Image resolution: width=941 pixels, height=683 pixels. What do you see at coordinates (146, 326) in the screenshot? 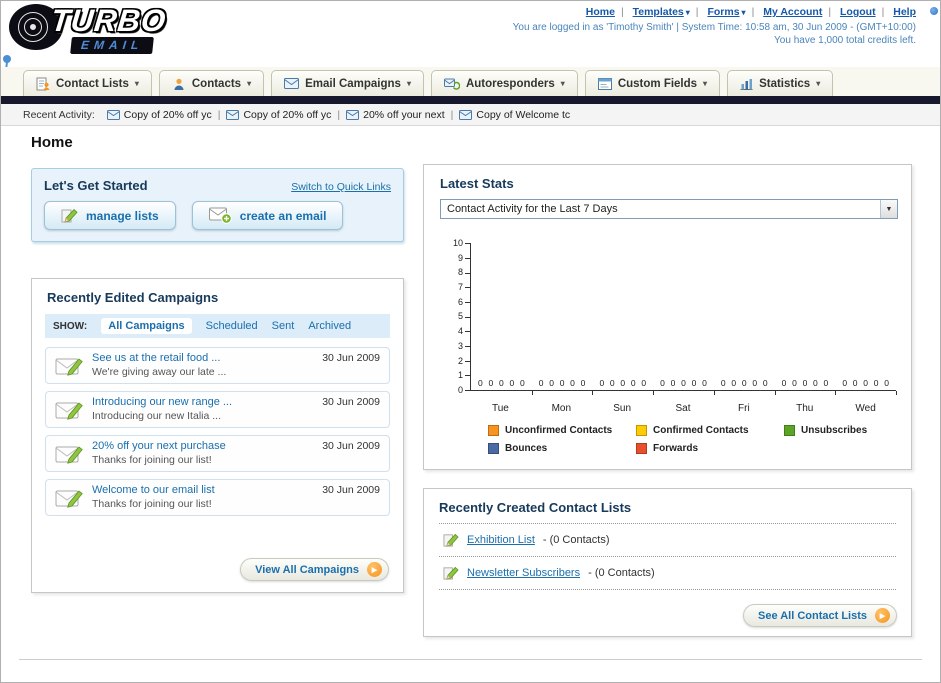
I see `filter-all-campaigns: All Campaigns` at bounding box center [146, 326].